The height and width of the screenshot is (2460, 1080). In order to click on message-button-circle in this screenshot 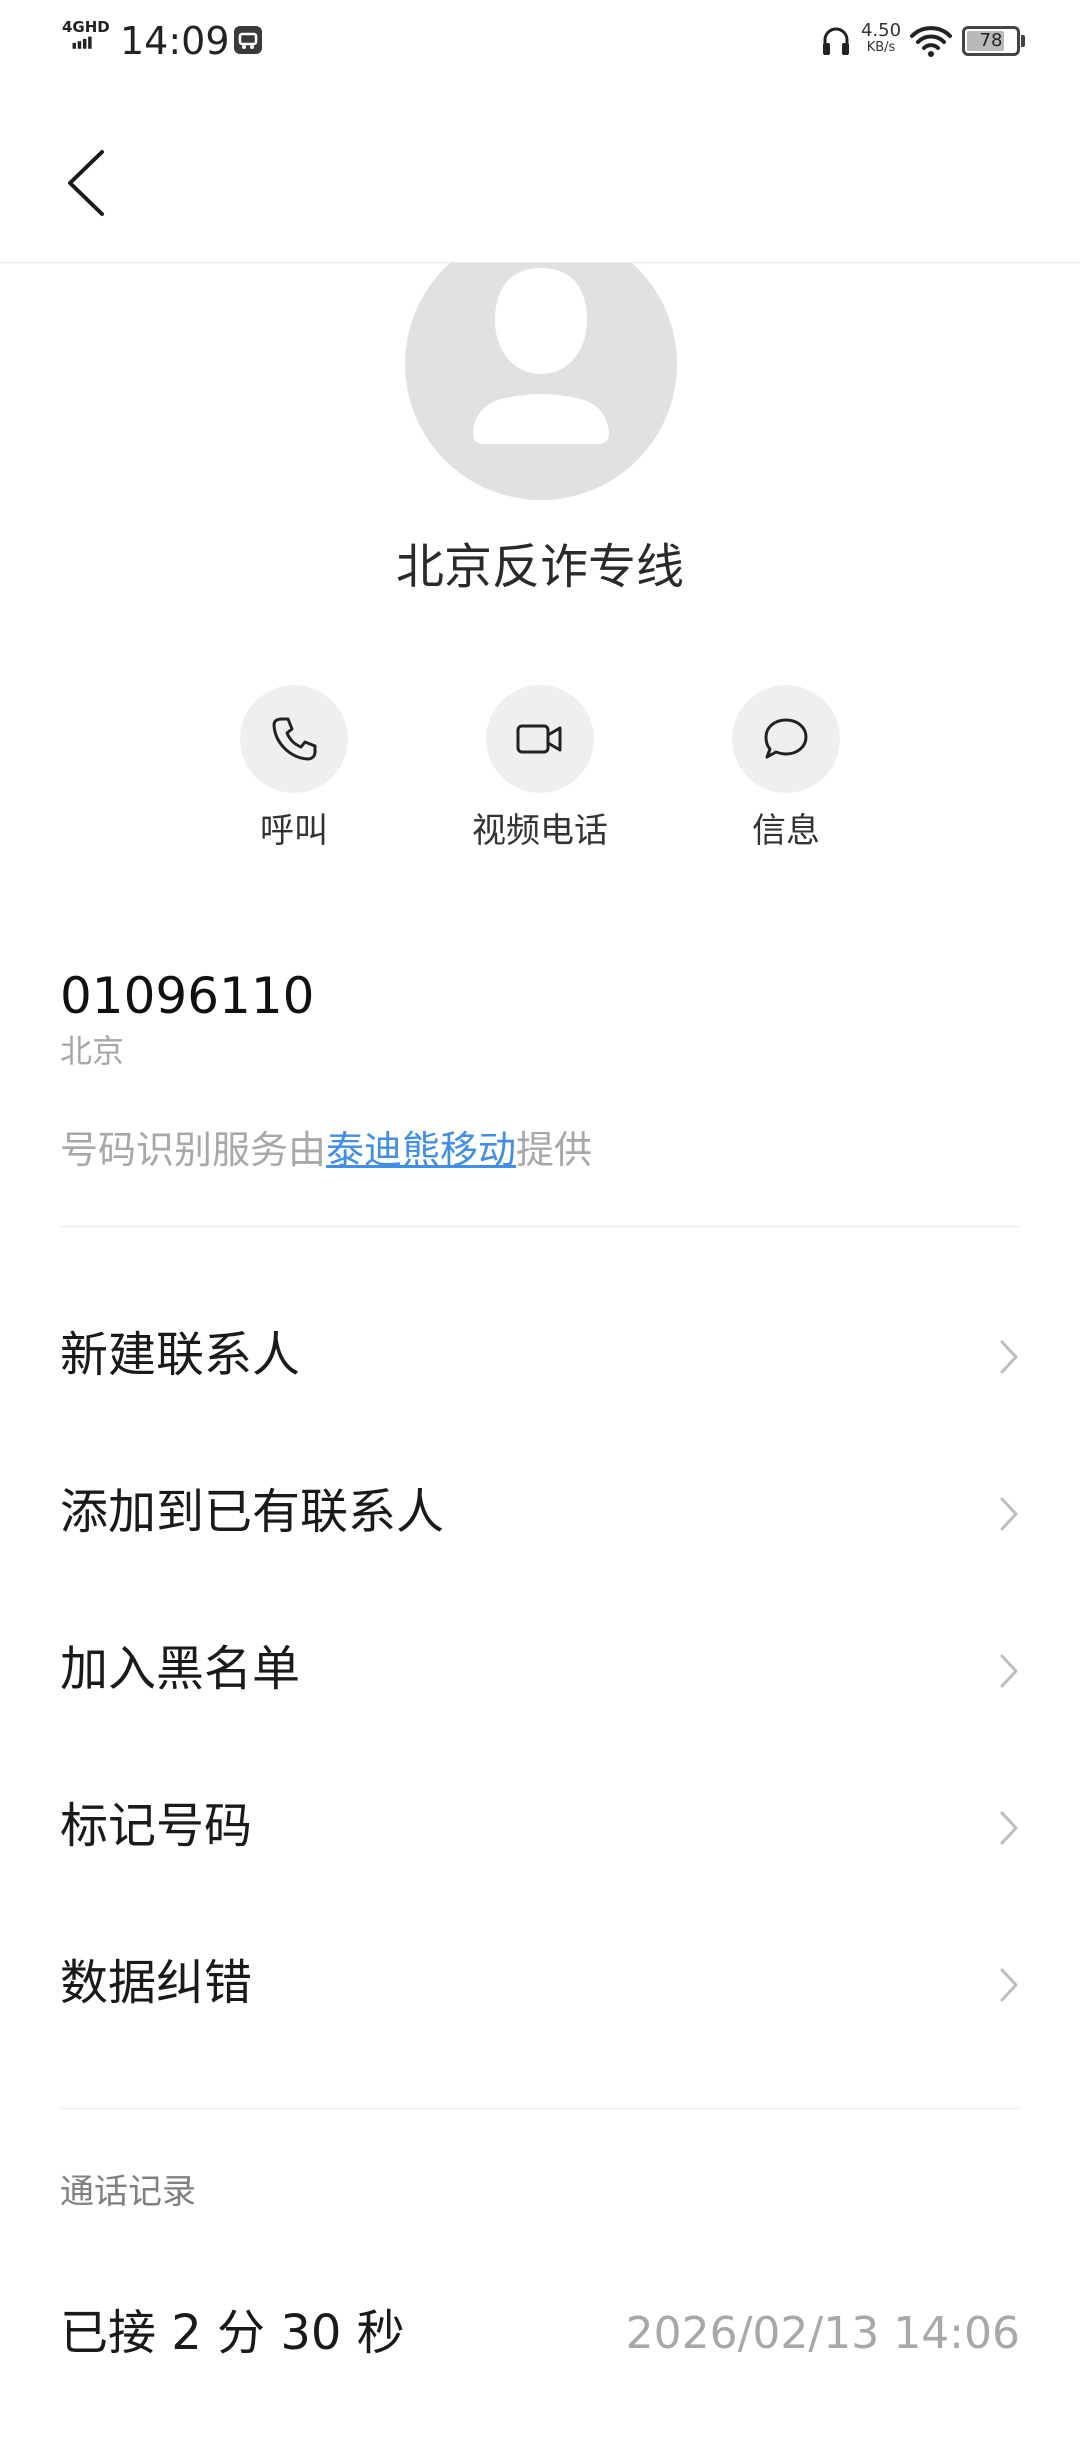, I will do `click(786, 739)`.